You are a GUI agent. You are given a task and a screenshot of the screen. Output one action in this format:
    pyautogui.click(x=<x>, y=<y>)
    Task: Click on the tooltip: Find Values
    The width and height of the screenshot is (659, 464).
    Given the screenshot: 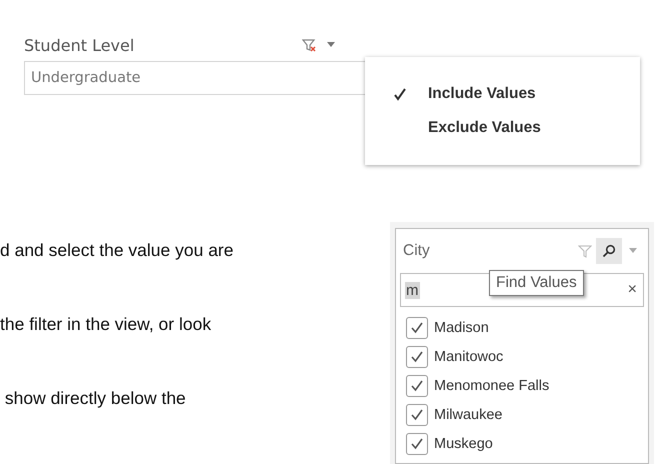 What is the action you would take?
    pyautogui.click(x=536, y=283)
    